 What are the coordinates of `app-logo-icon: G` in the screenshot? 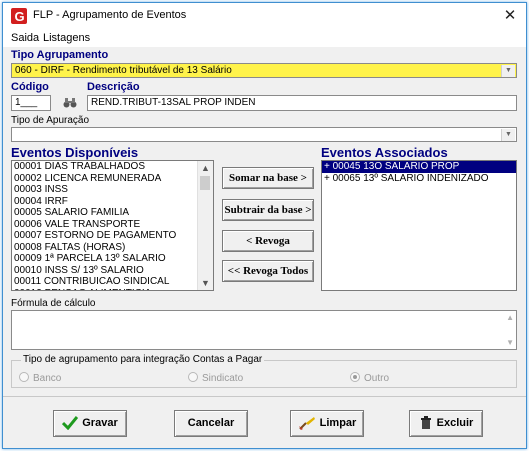 It's located at (19, 16).